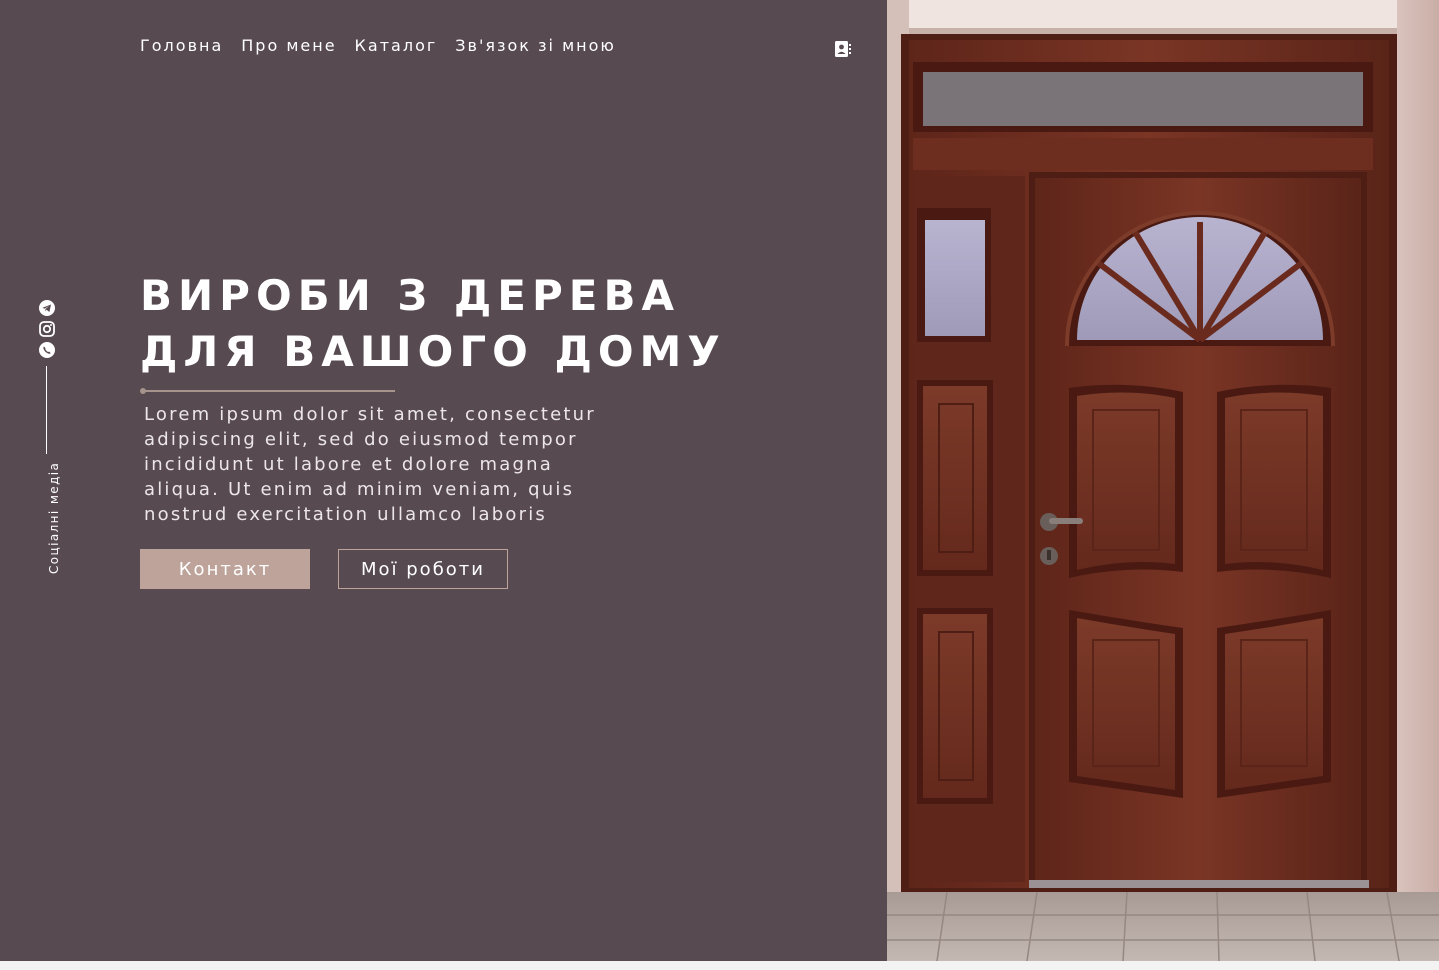 The image size is (1439, 970). What do you see at coordinates (396, 45) in the screenshot?
I see `nav-item-catalog: Каталог` at bounding box center [396, 45].